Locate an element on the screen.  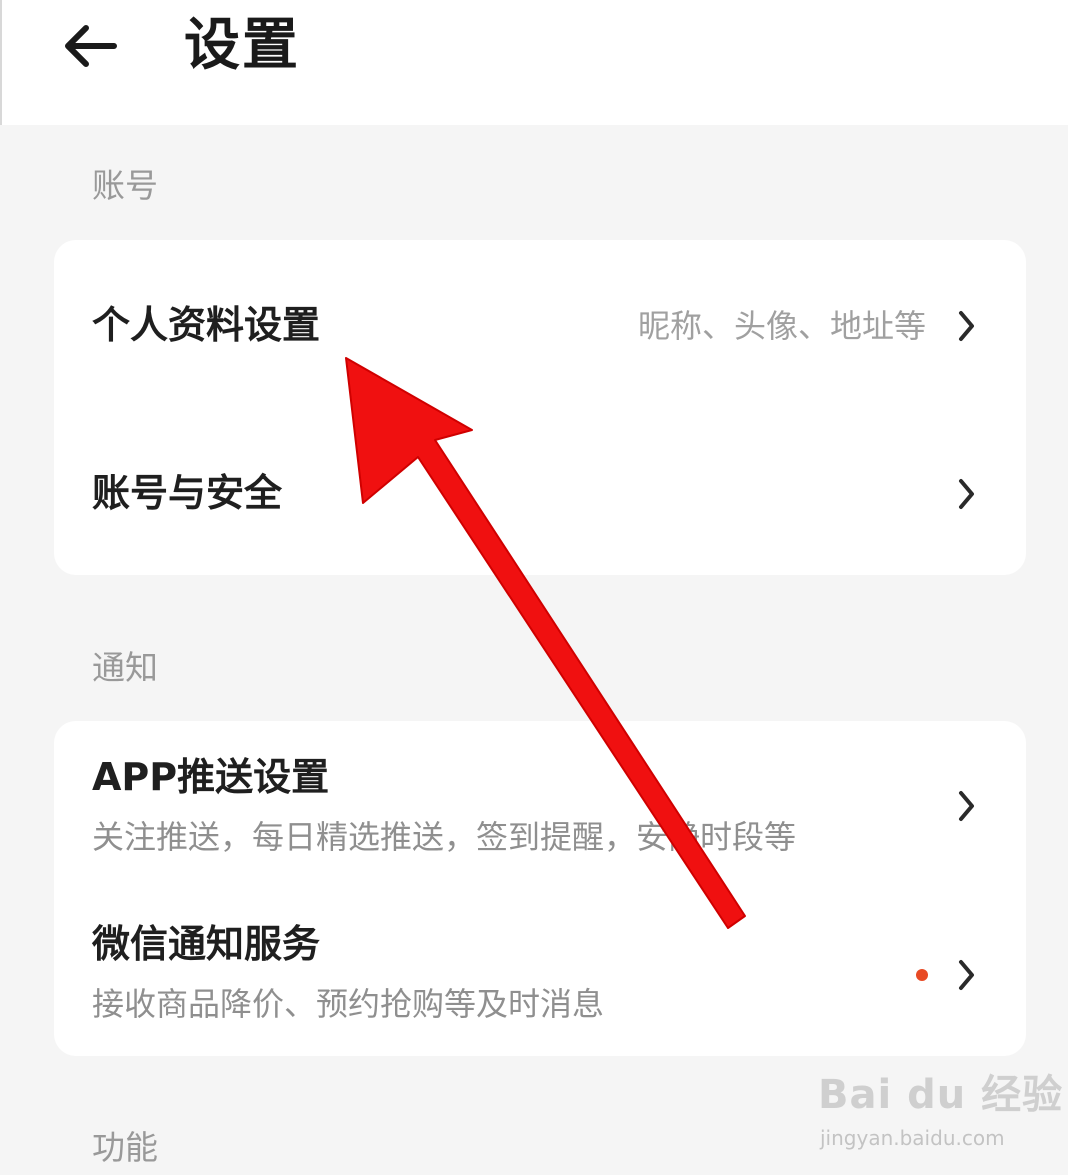
profile-settings-row: 个人资料设置 昵称、头像、地址等 is located at coordinates (540, 324).